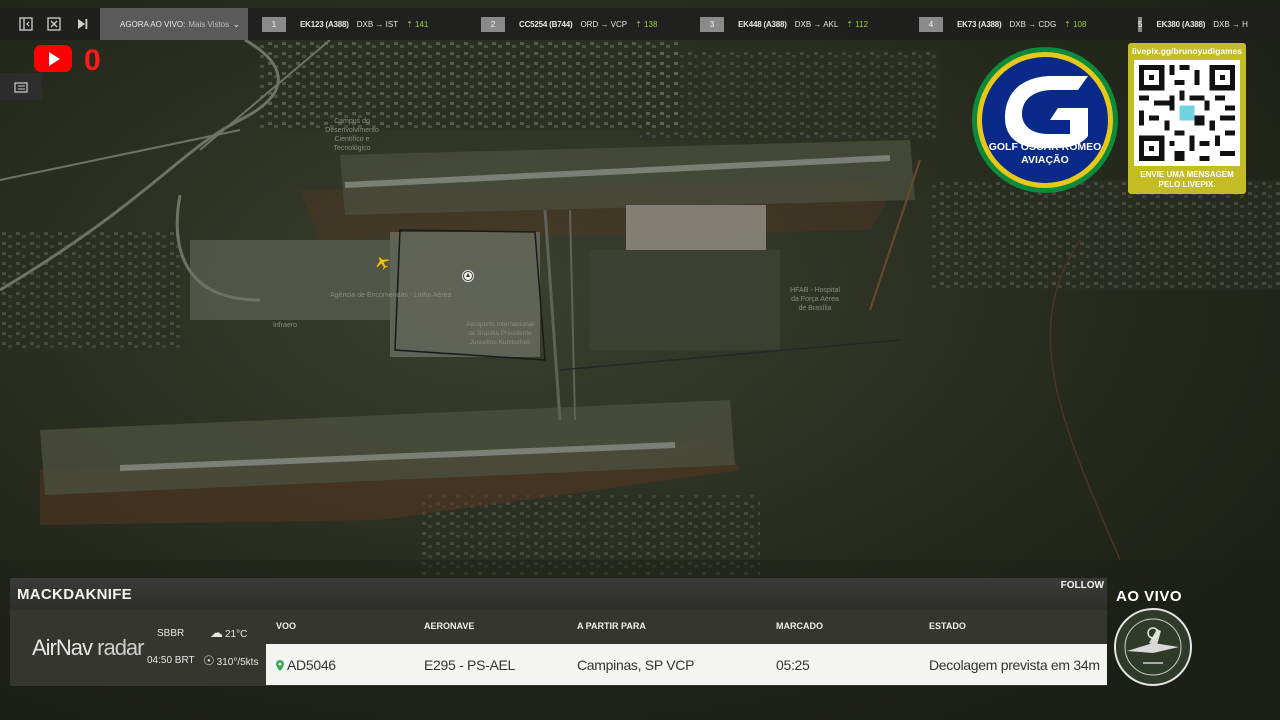  Describe the element at coordinates (1187, 174) in the screenshot. I see `qr-message-line-1: ENVIE UMA MENSAGEM` at that location.